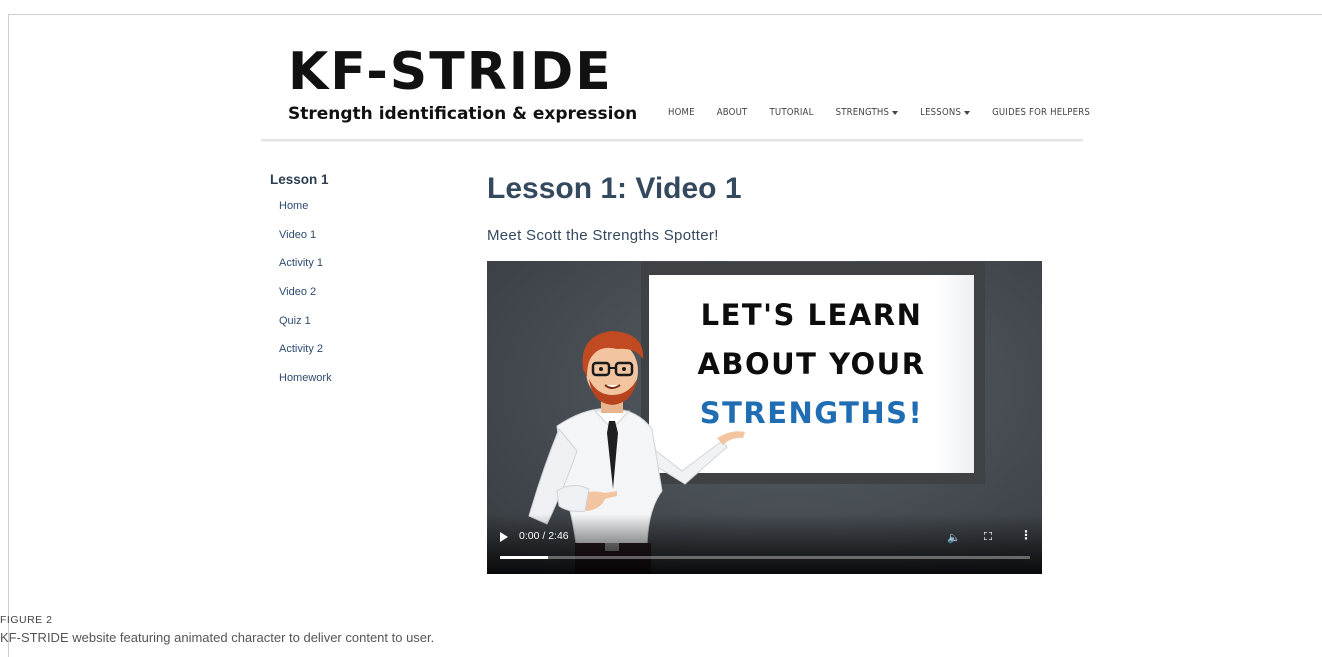 Image resolution: width=1322 pixels, height=657 pixels. Describe the element at coordinates (450, 72) in the screenshot. I see `logo-title: KF-STRIDE` at that location.